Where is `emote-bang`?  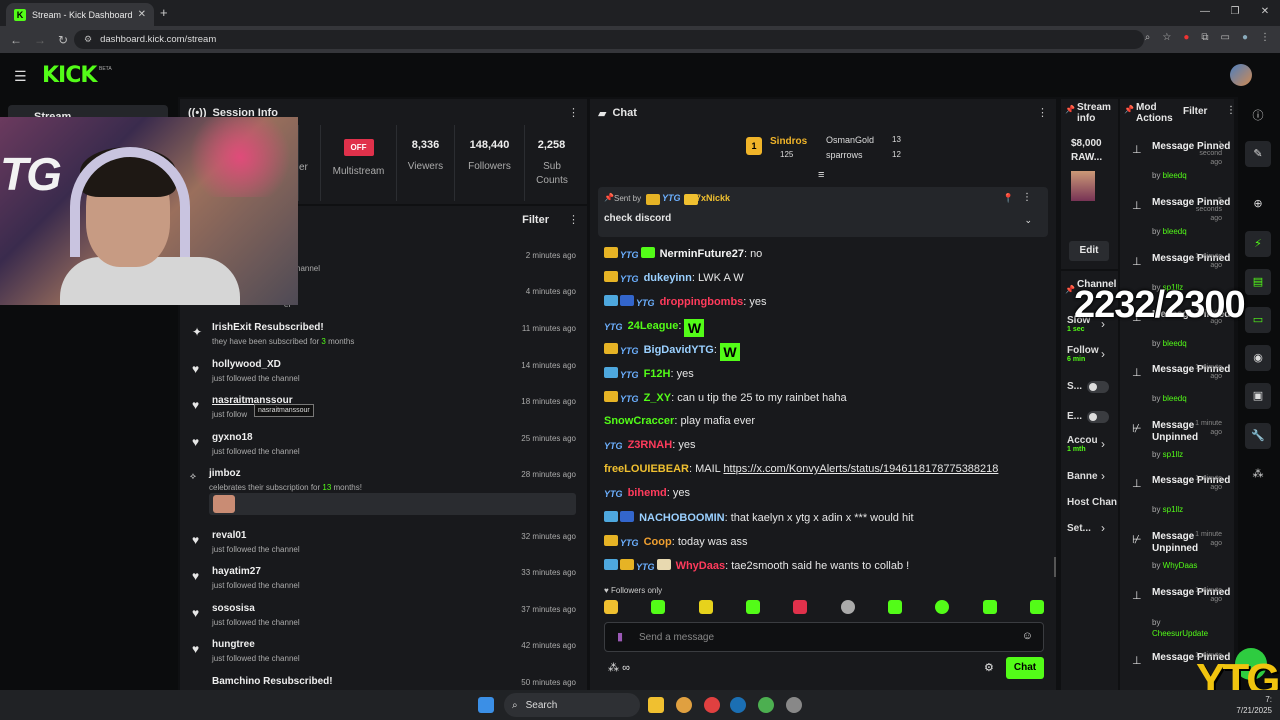 emote-bang is located at coordinates (611, 607).